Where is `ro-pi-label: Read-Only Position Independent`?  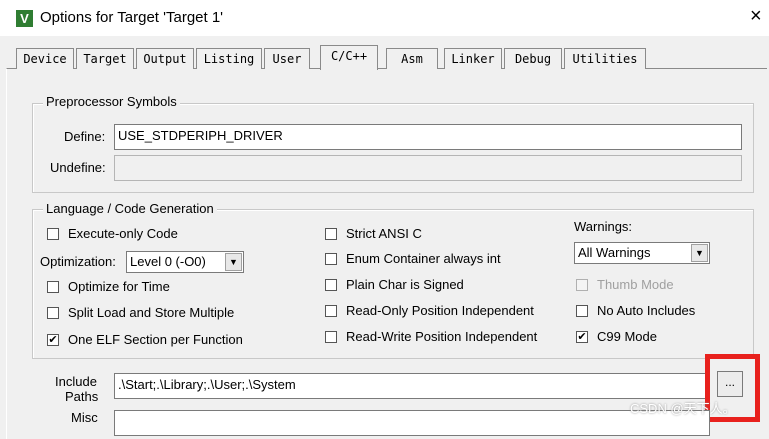
ro-pi-label: Read-Only Position Independent is located at coordinates (440, 310).